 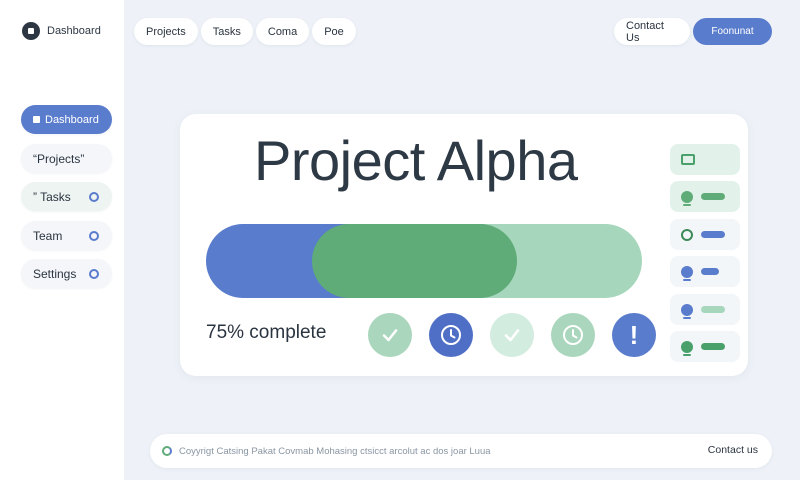 What do you see at coordinates (705, 159) in the screenshot?
I see `indicator-monitor` at bounding box center [705, 159].